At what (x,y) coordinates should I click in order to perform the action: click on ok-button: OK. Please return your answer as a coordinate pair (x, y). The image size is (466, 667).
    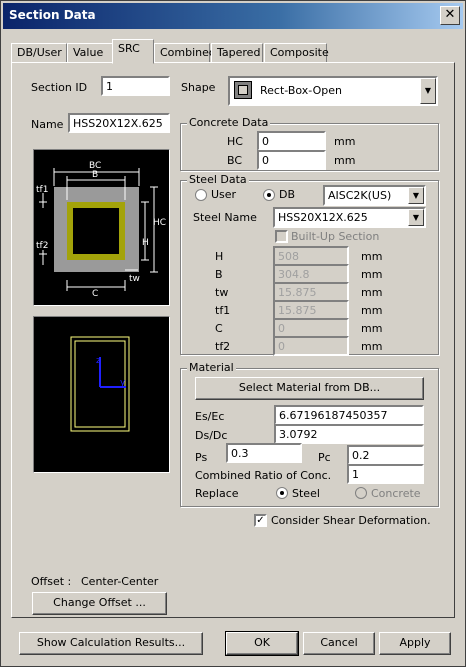
    Looking at the image, I should click on (262, 643).